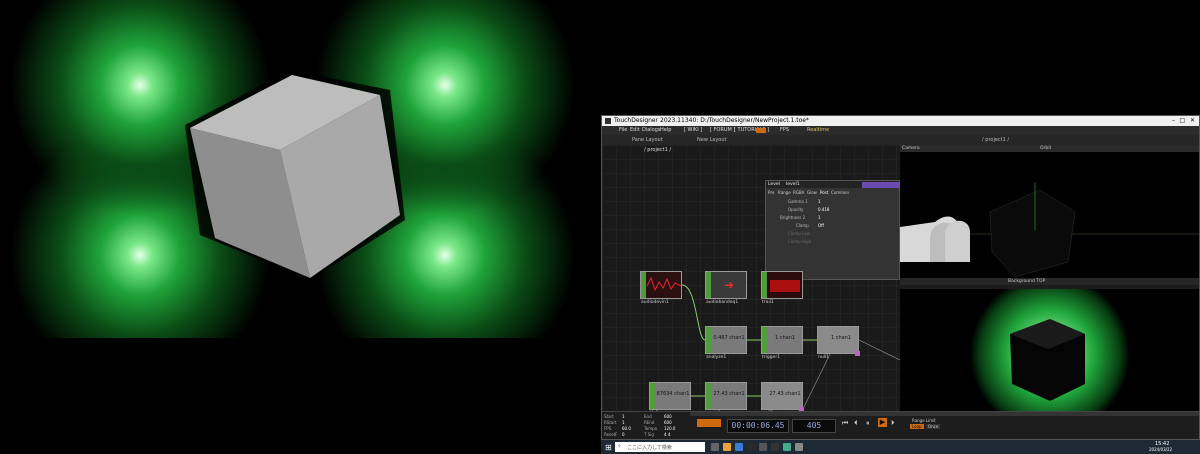 This screenshot has width=1200, height=454. I want to click on app-icon, so click(608, 121).